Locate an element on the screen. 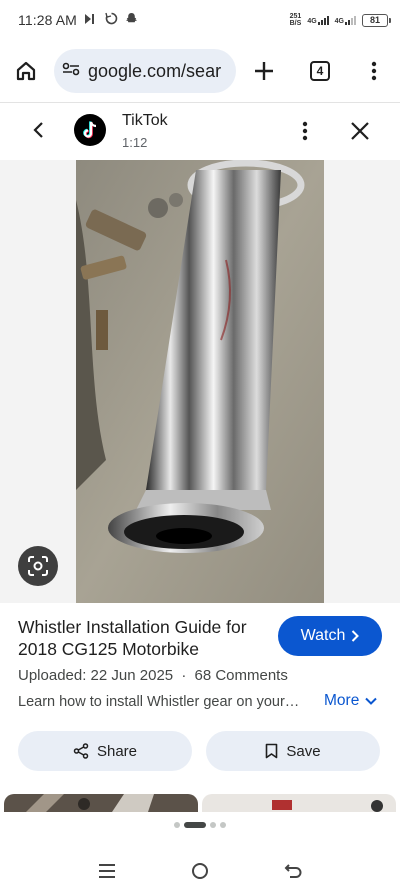 Image resolution: width=400 pixels, height=895 pixels. back-arrow-icon is located at coordinates (38, 130).